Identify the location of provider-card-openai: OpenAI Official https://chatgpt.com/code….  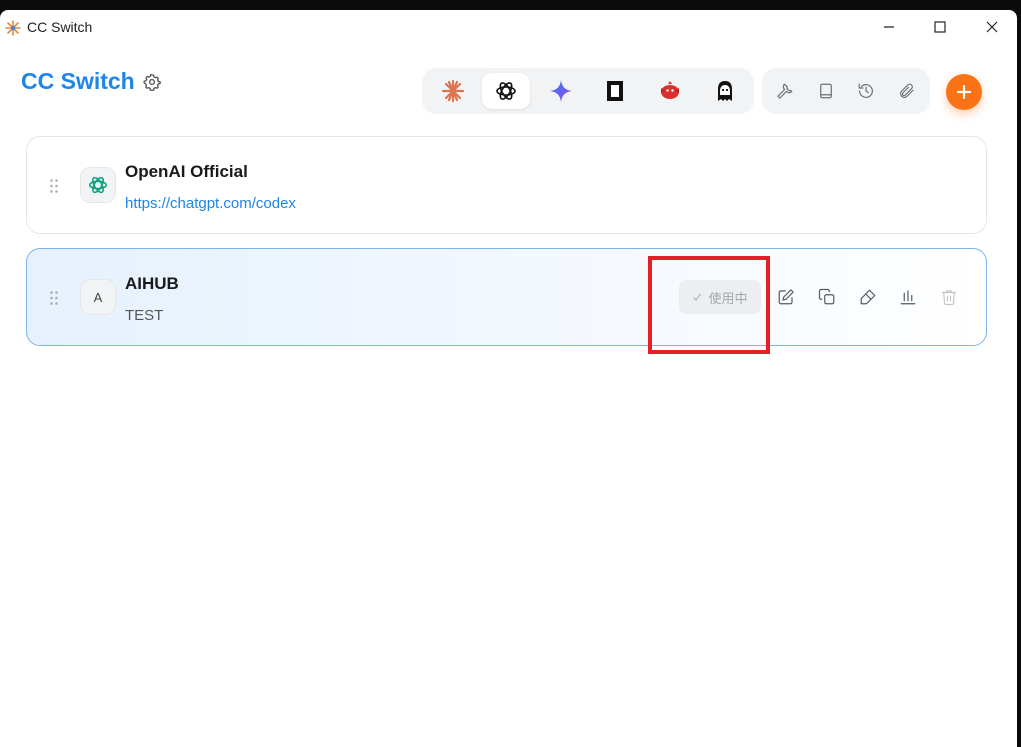
(506, 185).